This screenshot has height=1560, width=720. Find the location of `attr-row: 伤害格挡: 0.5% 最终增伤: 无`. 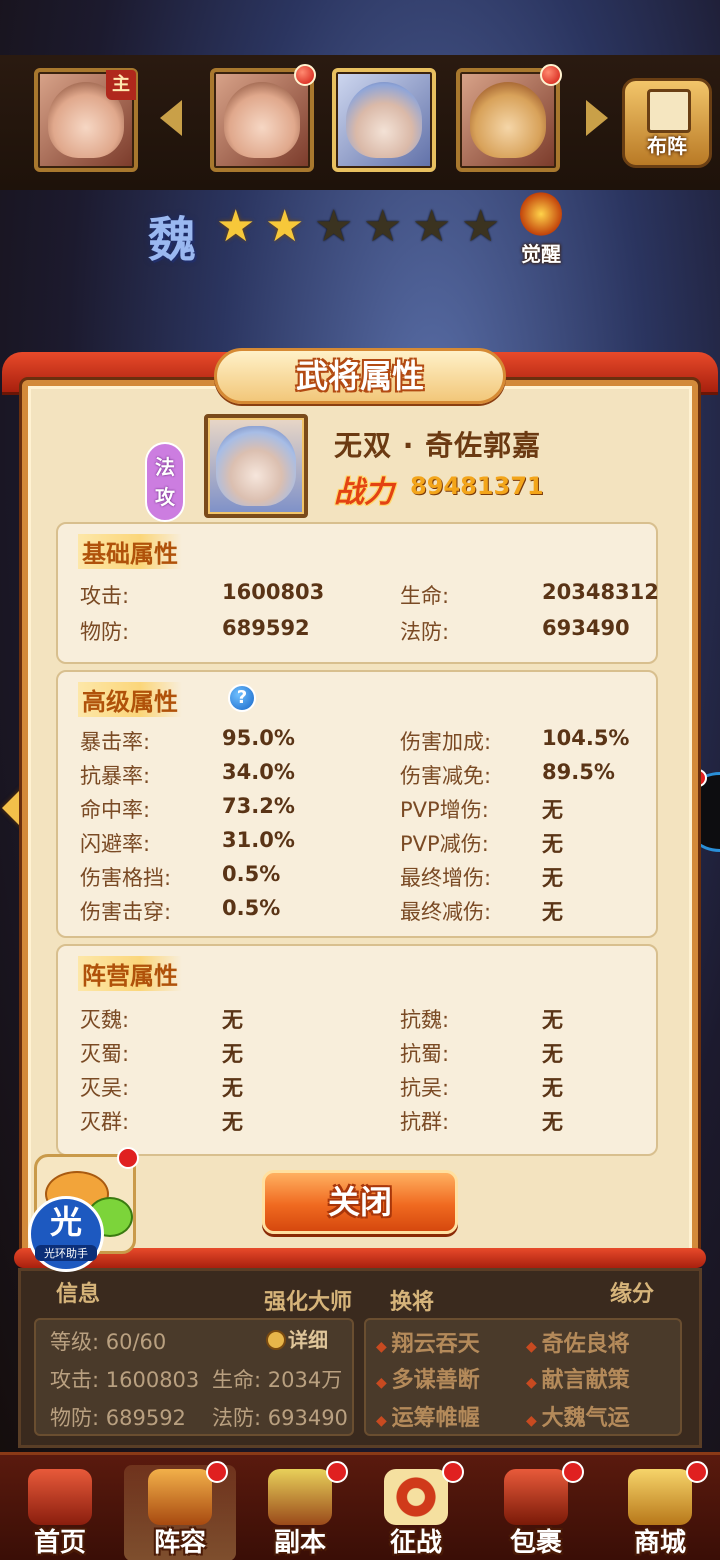

attr-row: 伤害格挡: 0.5% 最终增伤: 无 is located at coordinates (359, 877).